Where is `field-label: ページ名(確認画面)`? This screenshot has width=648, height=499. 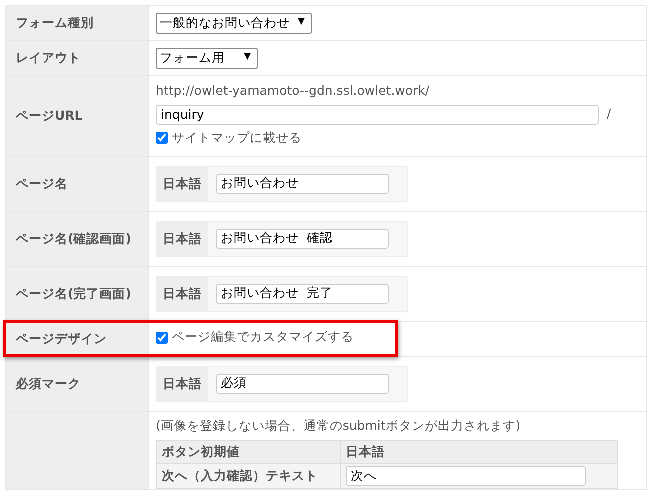
field-label: ページ名(確認画面) is located at coordinates (77, 238).